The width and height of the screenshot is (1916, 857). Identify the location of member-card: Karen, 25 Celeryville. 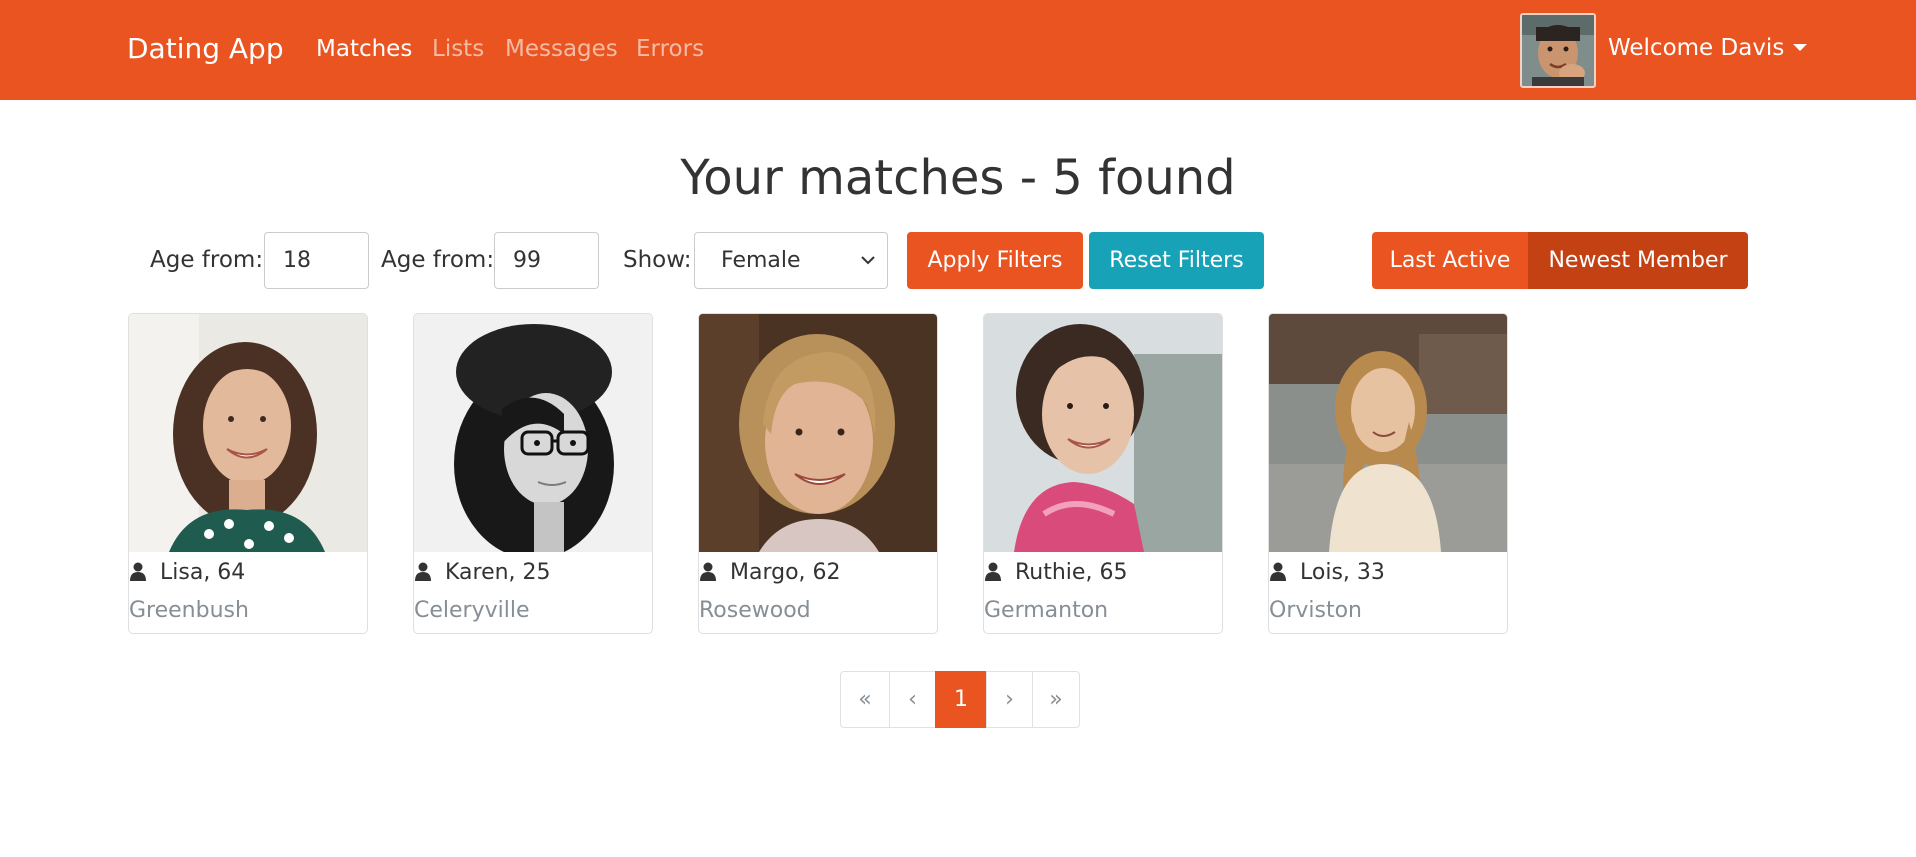
(533, 473).